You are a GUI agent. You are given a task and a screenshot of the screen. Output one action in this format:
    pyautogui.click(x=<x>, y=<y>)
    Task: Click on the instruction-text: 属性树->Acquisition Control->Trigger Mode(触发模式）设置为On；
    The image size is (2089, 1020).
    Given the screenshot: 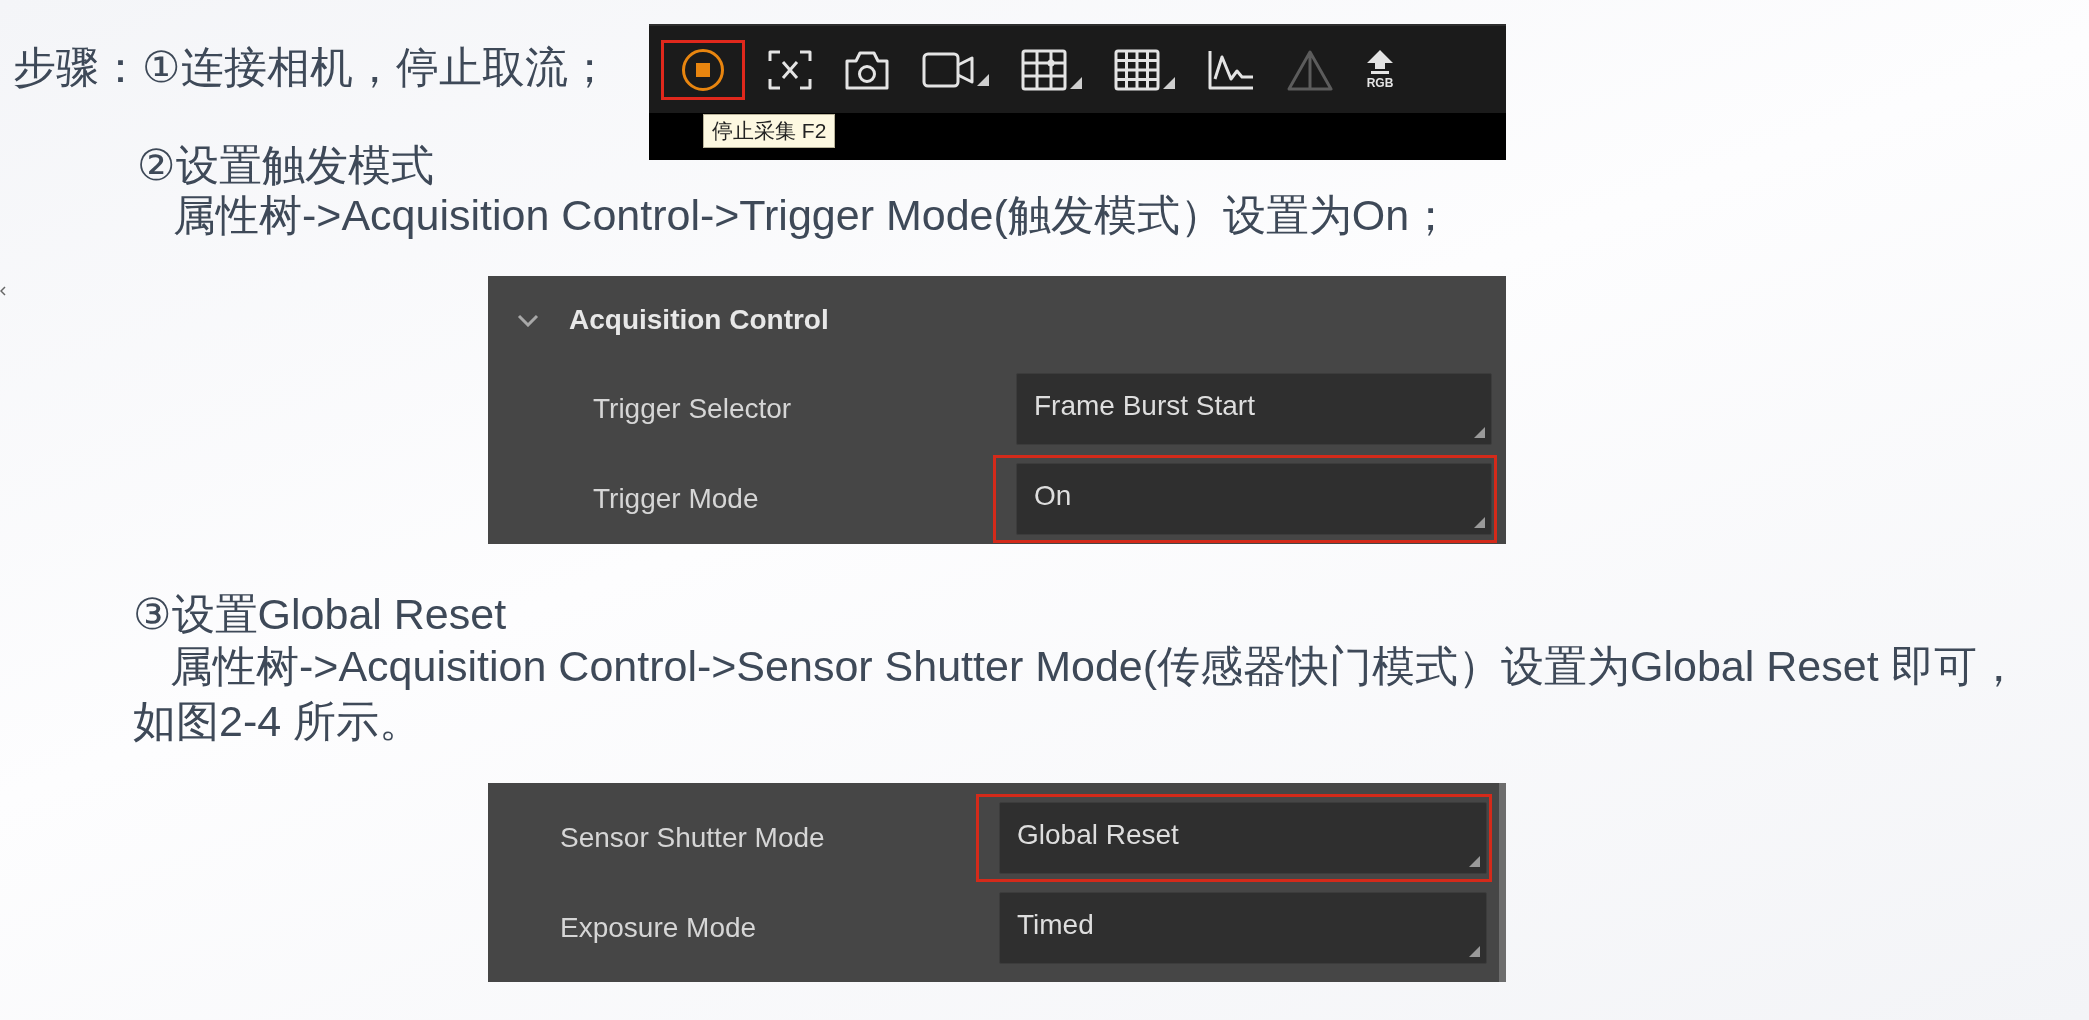 What is the action you would take?
    pyautogui.click(x=813, y=215)
    